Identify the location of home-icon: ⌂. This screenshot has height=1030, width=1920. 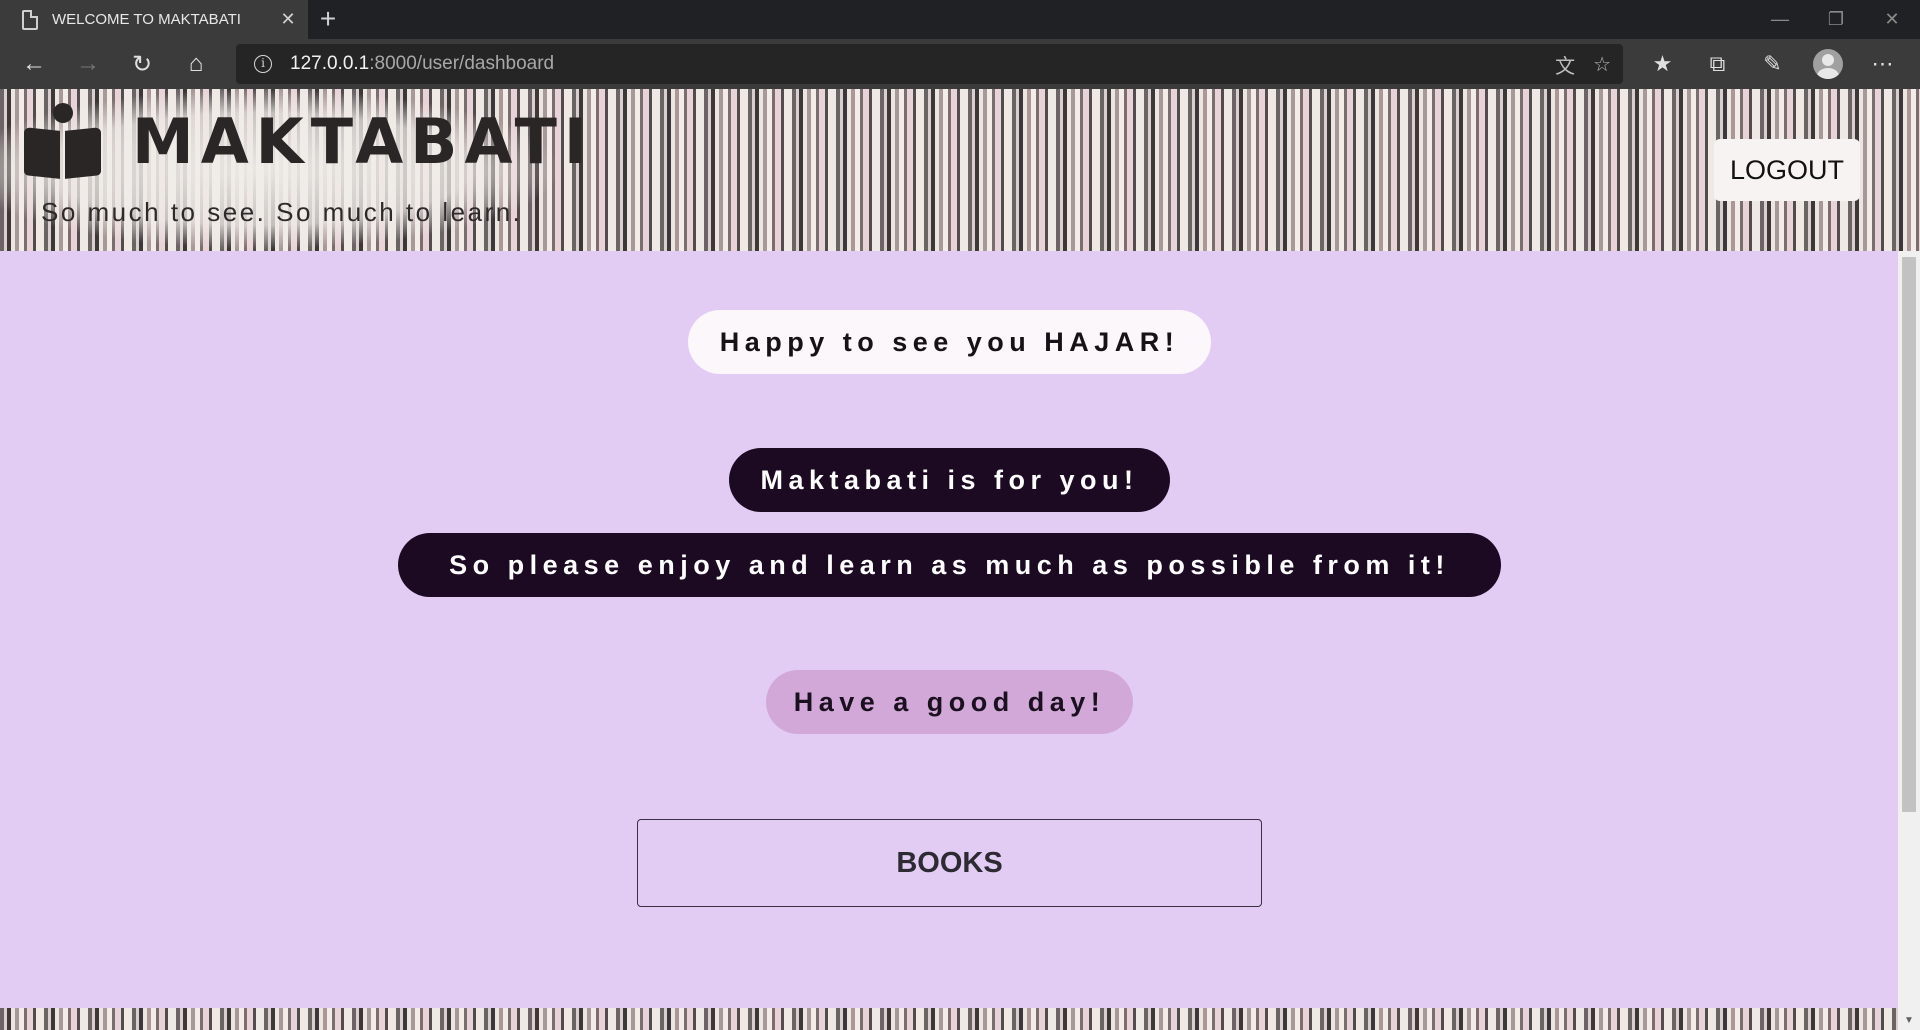
(196, 64).